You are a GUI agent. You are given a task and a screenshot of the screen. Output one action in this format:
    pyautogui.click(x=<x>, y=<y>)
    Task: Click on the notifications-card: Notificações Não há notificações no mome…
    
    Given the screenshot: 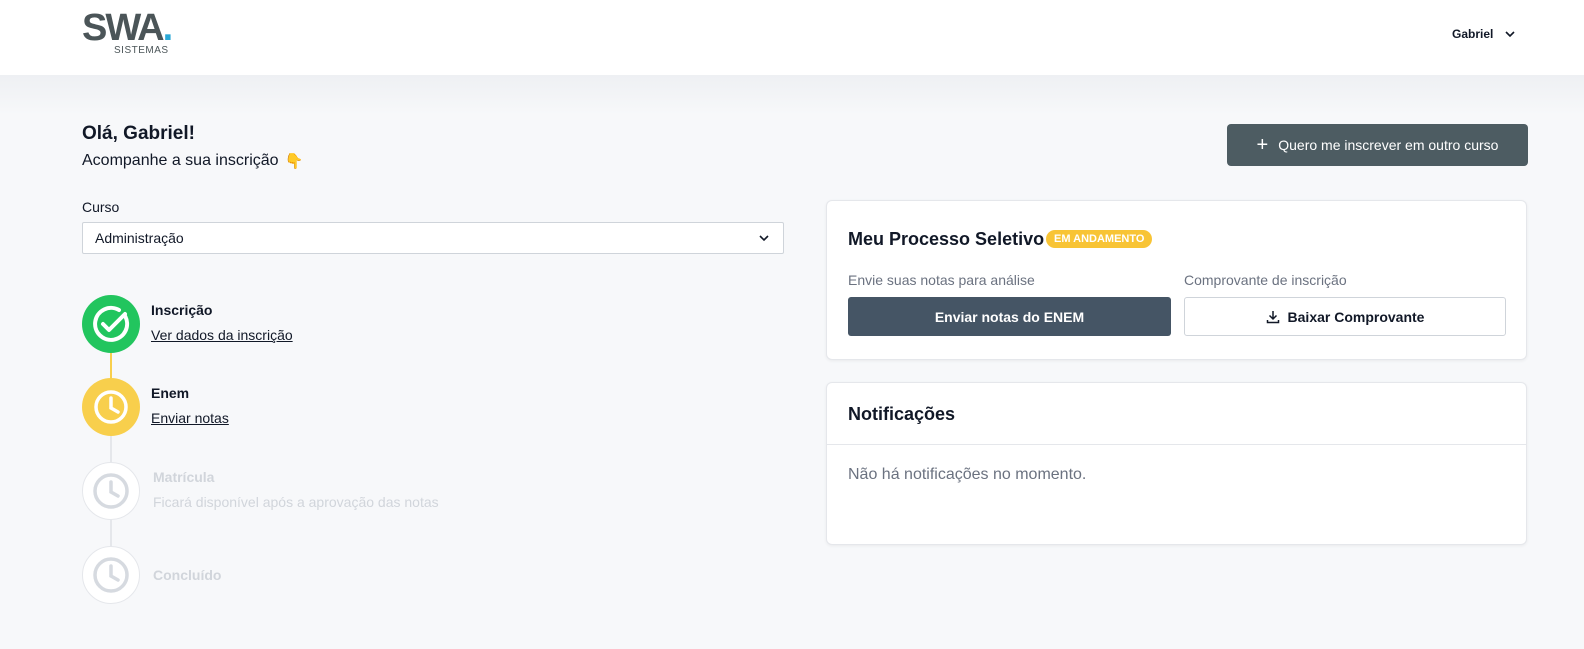 What is the action you would take?
    pyautogui.click(x=1176, y=463)
    